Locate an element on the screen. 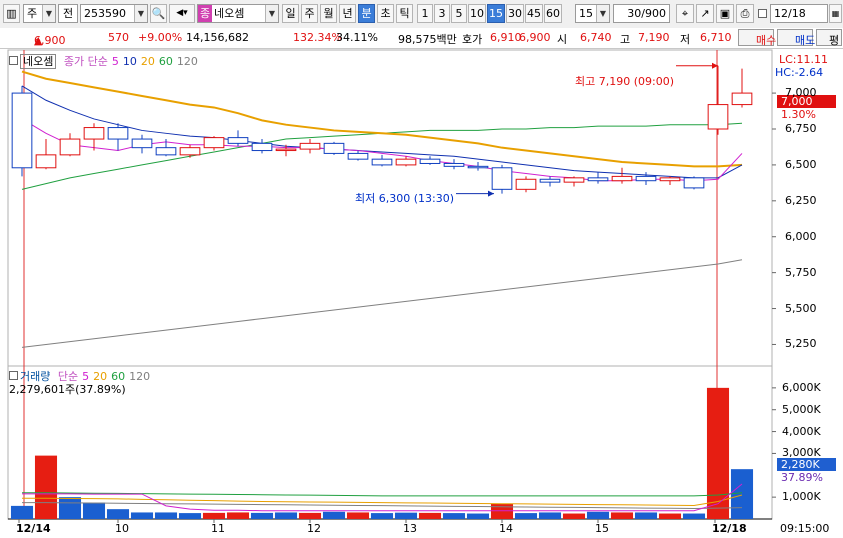 This screenshot has width=843, height=538. price-ma-period: 5 is located at coordinates (115, 61).